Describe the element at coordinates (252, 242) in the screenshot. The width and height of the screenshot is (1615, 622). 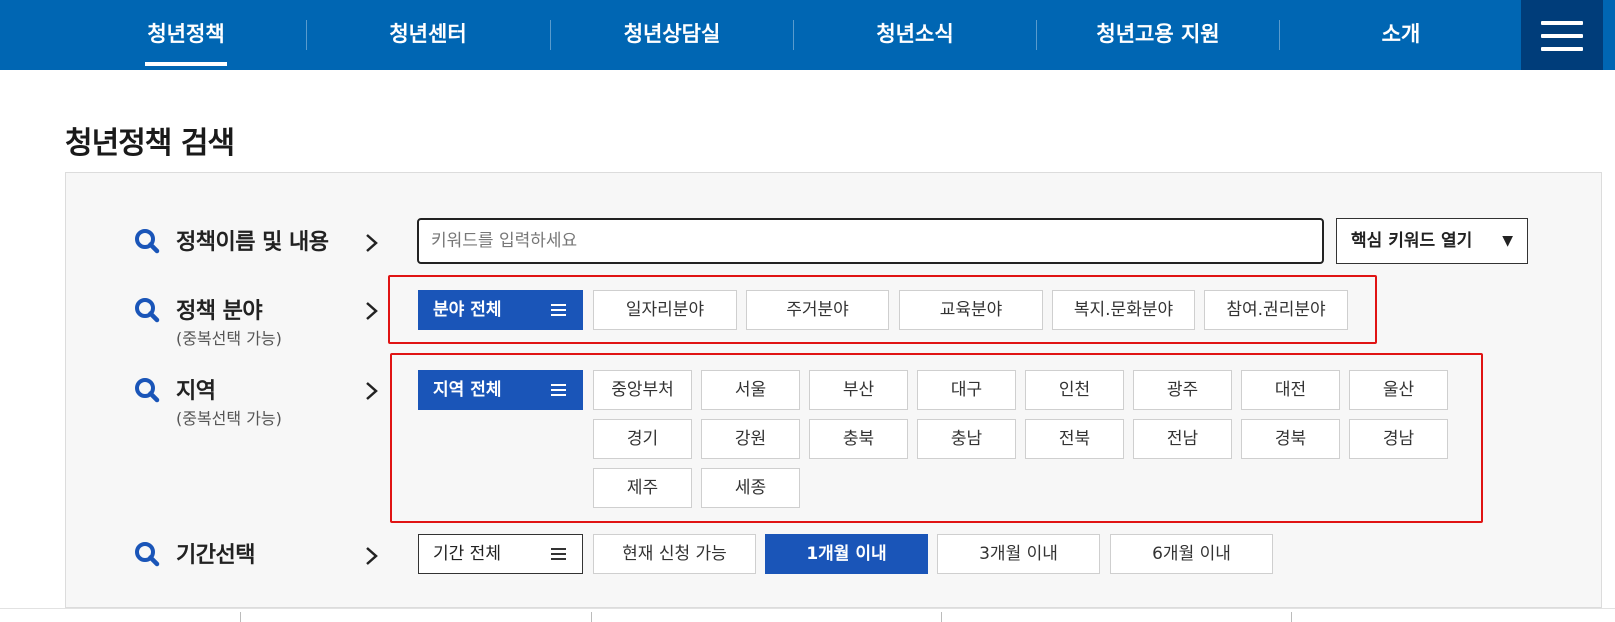
I see `keyword-label: 정책이름 및 내용` at that location.